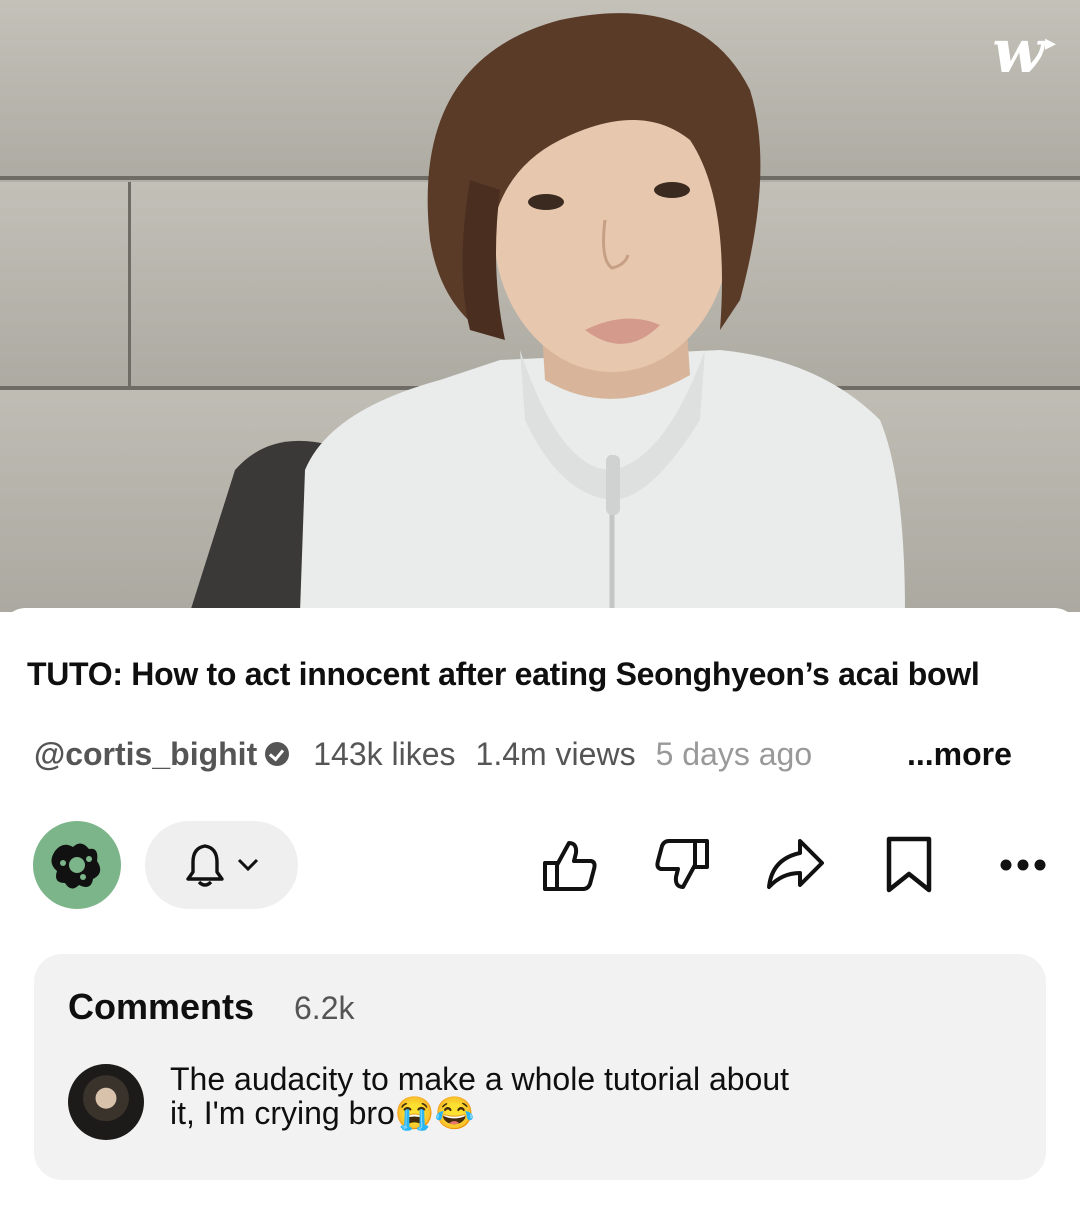 The image size is (1080, 1222). What do you see at coordinates (324, 1008) in the screenshot?
I see `comments-count: 6.2k` at bounding box center [324, 1008].